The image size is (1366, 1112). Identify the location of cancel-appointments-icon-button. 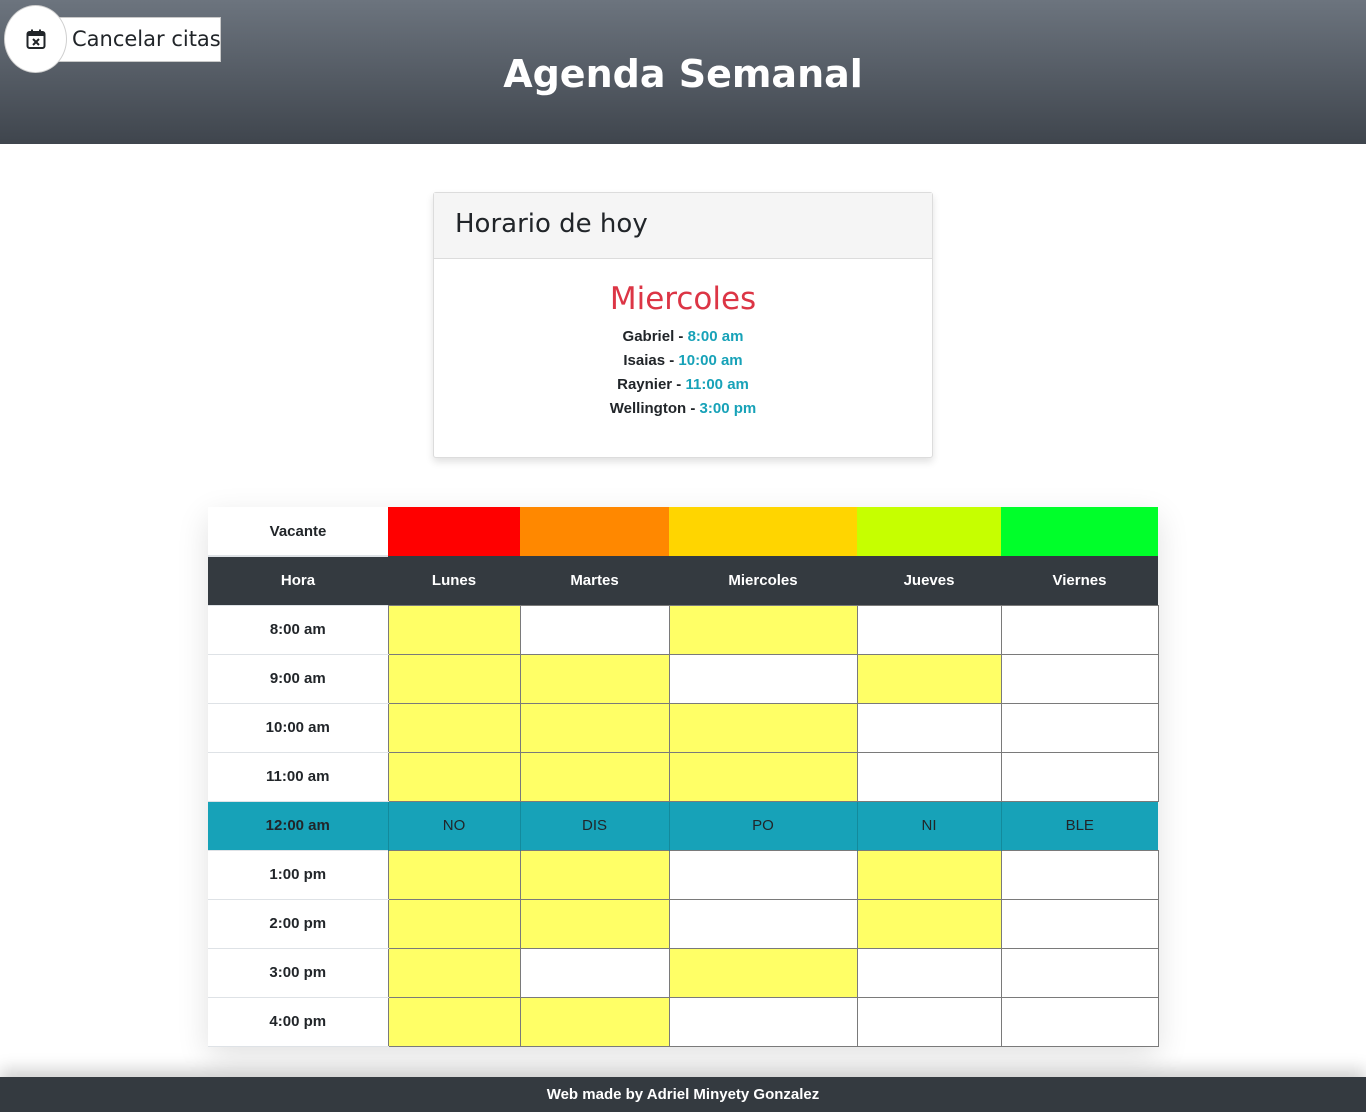
(35, 39).